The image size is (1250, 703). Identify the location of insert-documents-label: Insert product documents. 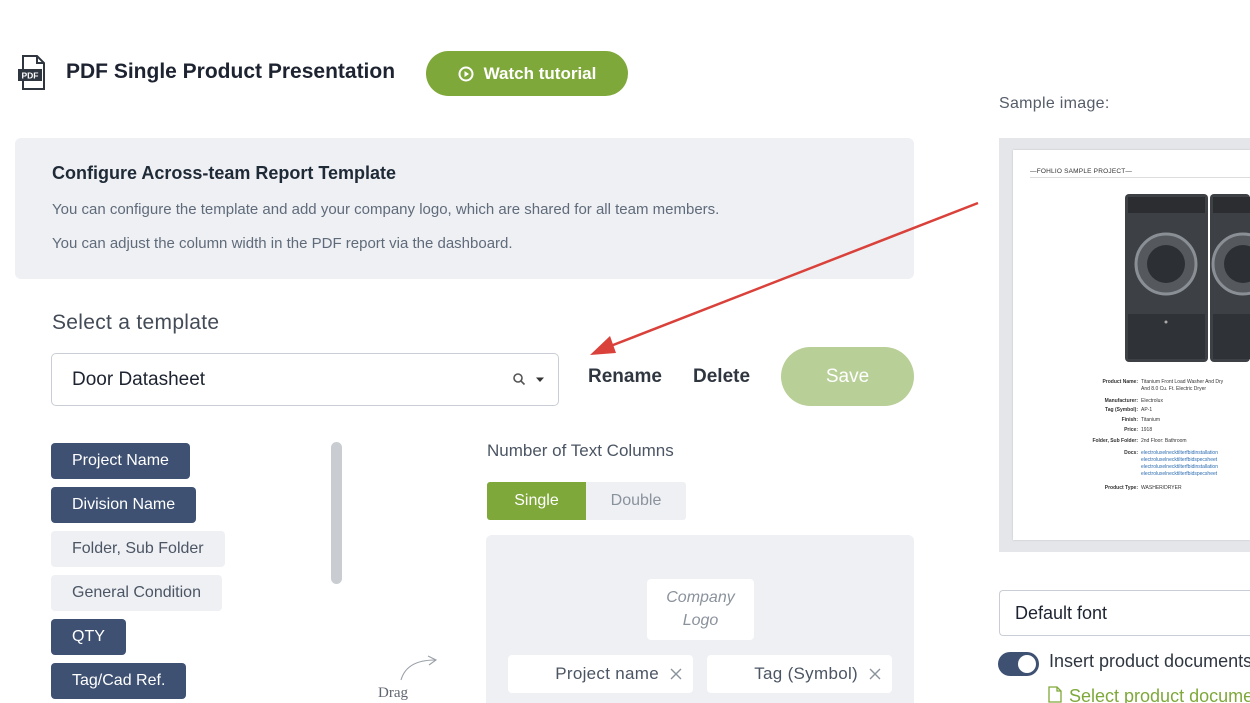
(1149, 661).